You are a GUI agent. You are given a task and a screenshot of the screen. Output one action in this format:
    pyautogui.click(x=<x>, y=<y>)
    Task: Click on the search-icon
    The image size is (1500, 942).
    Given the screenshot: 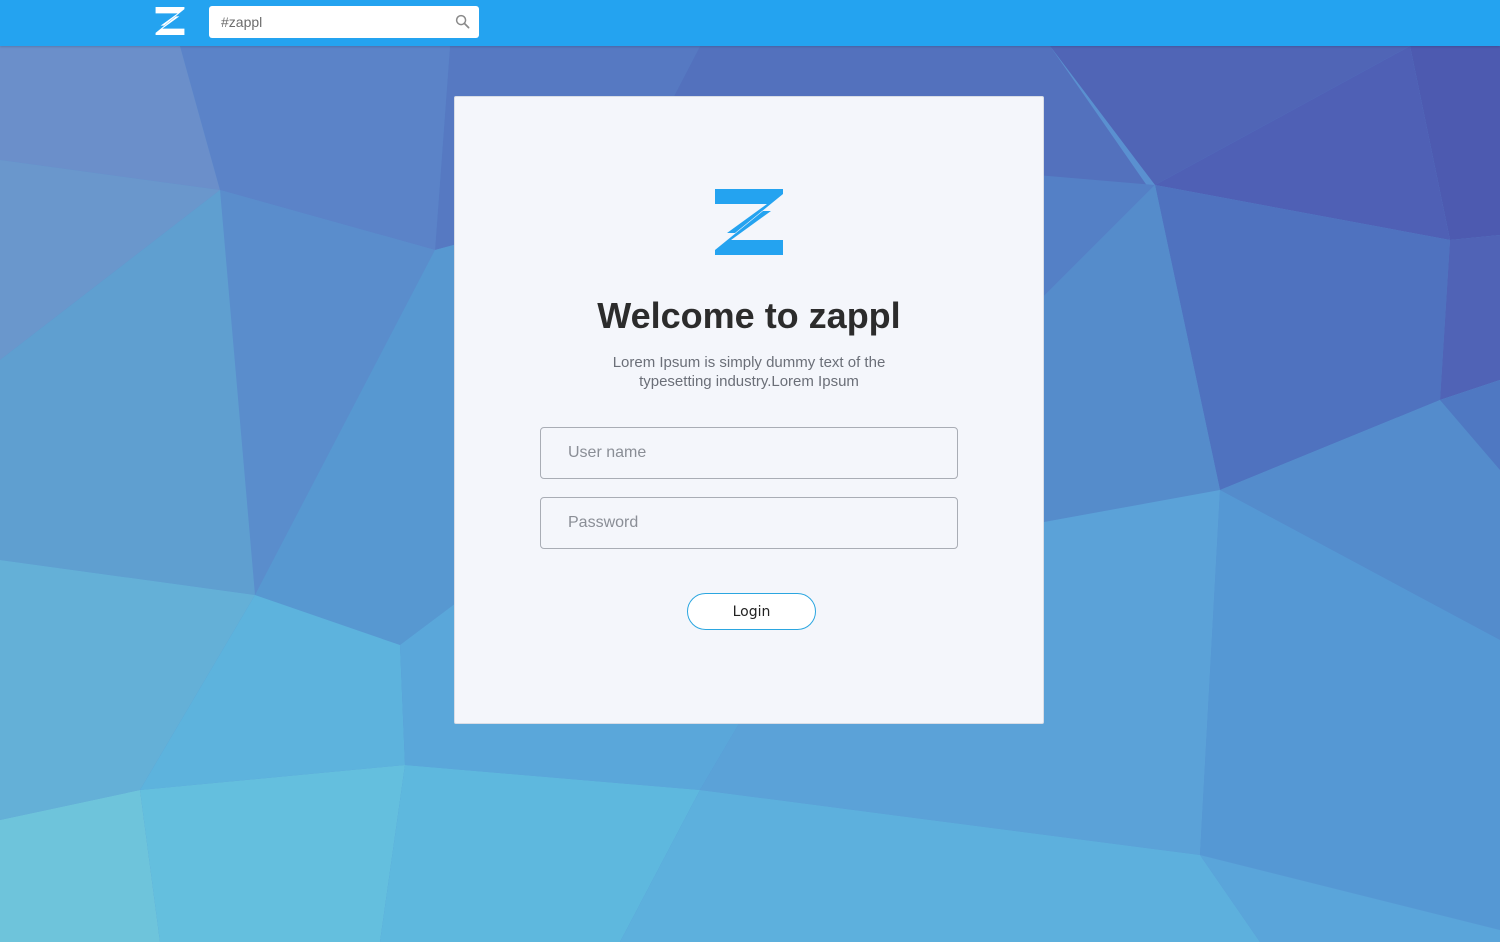 What is the action you would take?
    pyautogui.click(x=462, y=21)
    